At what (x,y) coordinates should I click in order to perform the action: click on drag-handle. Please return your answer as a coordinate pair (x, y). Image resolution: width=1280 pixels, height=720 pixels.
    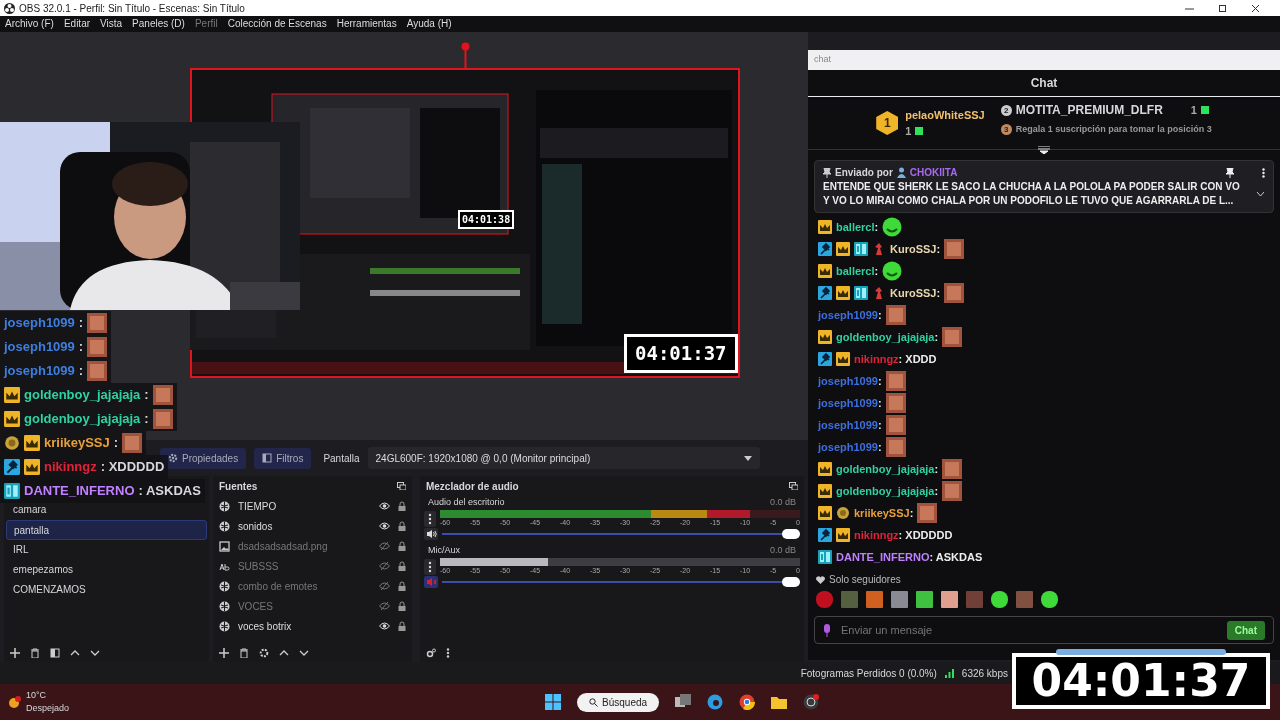
    Looking at the image, I should click on (1141, 652).